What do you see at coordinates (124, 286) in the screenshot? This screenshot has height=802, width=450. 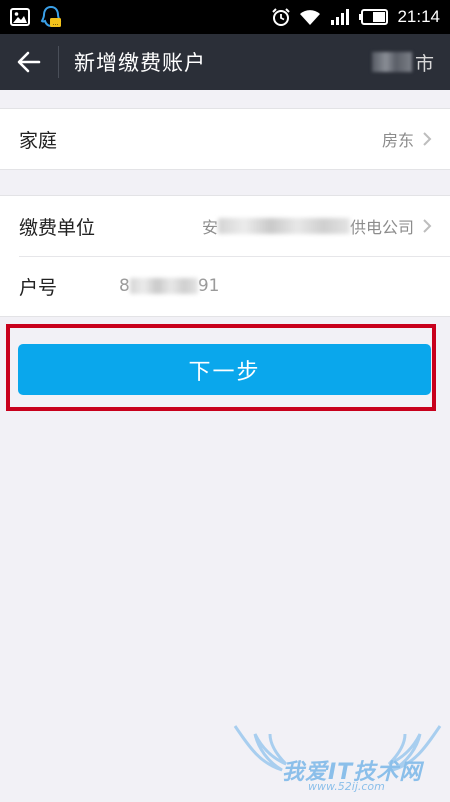 I see `account-number-prefix: 8` at bounding box center [124, 286].